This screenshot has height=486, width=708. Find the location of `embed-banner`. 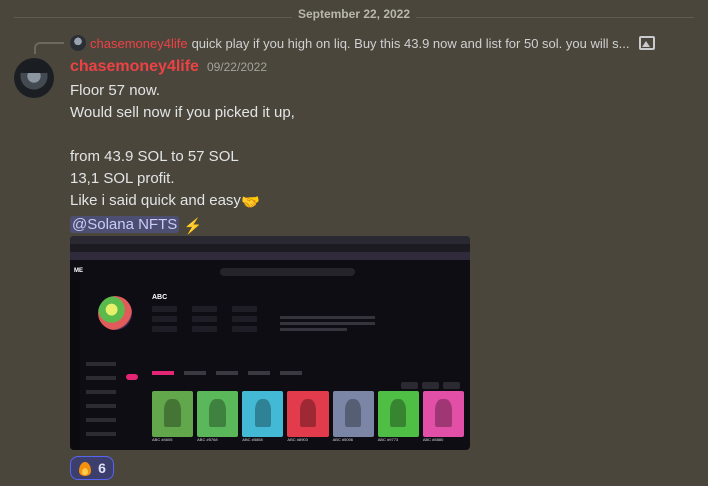

embed-banner is located at coordinates (270, 256).